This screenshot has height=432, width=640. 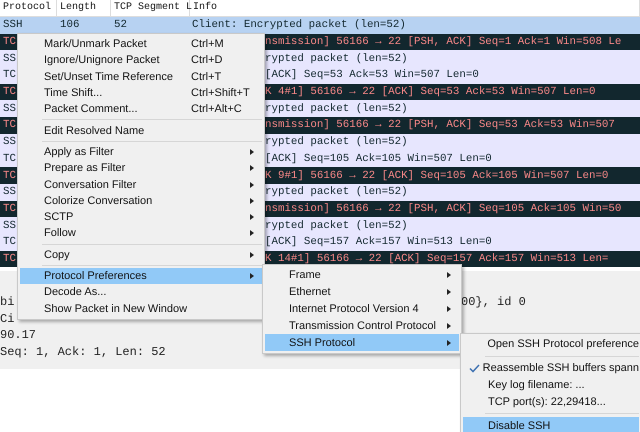 What do you see at coordinates (415, 8) in the screenshot?
I see `column-header: Info` at bounding box center [415, 8].